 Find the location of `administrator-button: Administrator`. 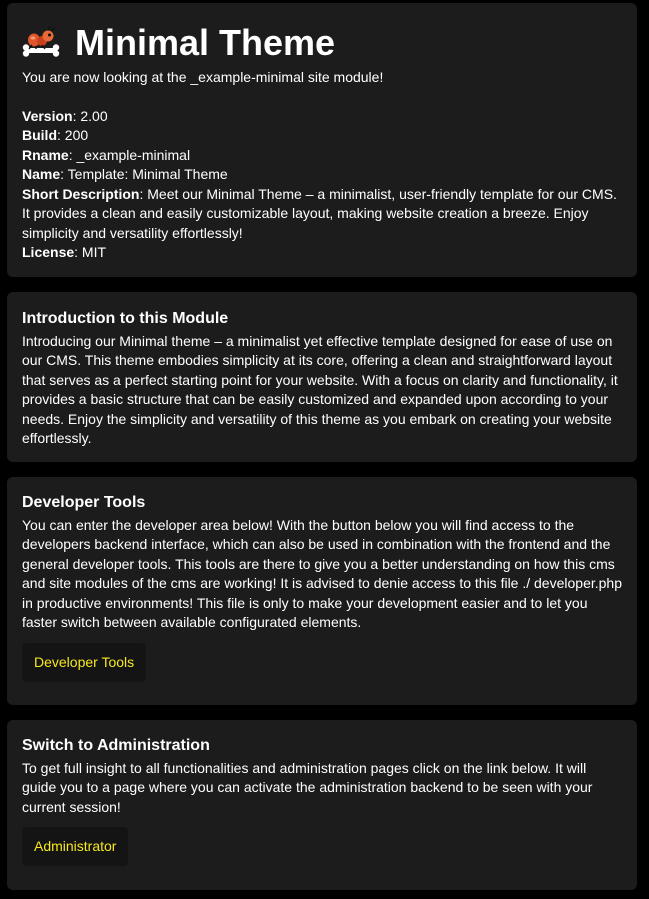

administrator-button: Administrator is located at coordinates (75, 846).